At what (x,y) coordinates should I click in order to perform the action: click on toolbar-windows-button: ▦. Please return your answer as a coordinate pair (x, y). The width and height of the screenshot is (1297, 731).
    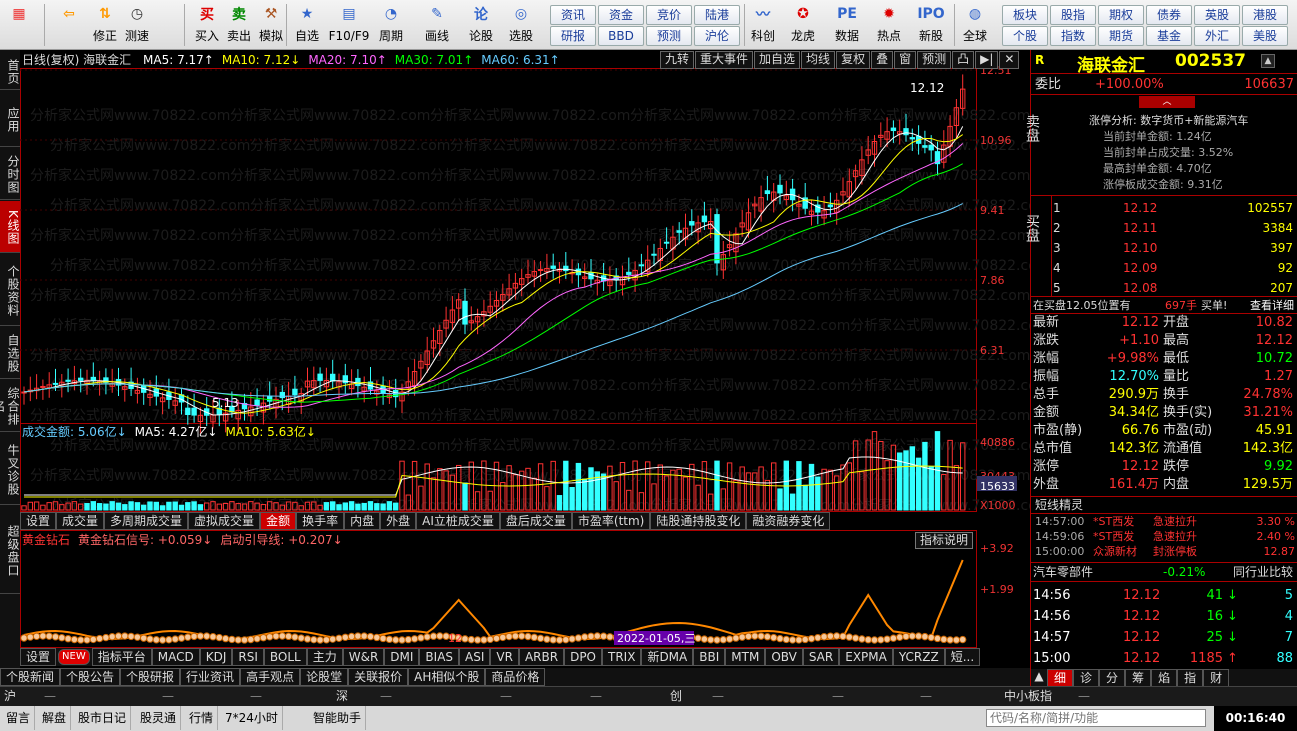
    Looking at the image, I should click on (19, 25).